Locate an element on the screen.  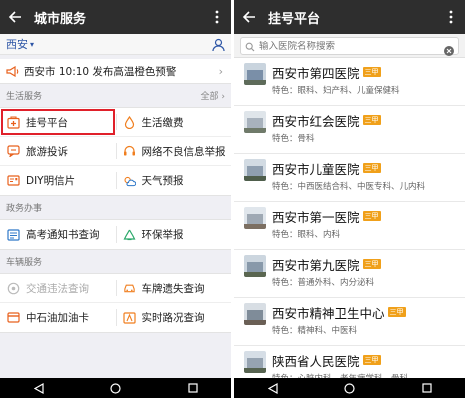
view-all-link: 全部 › is located at coordinates (213, 95).